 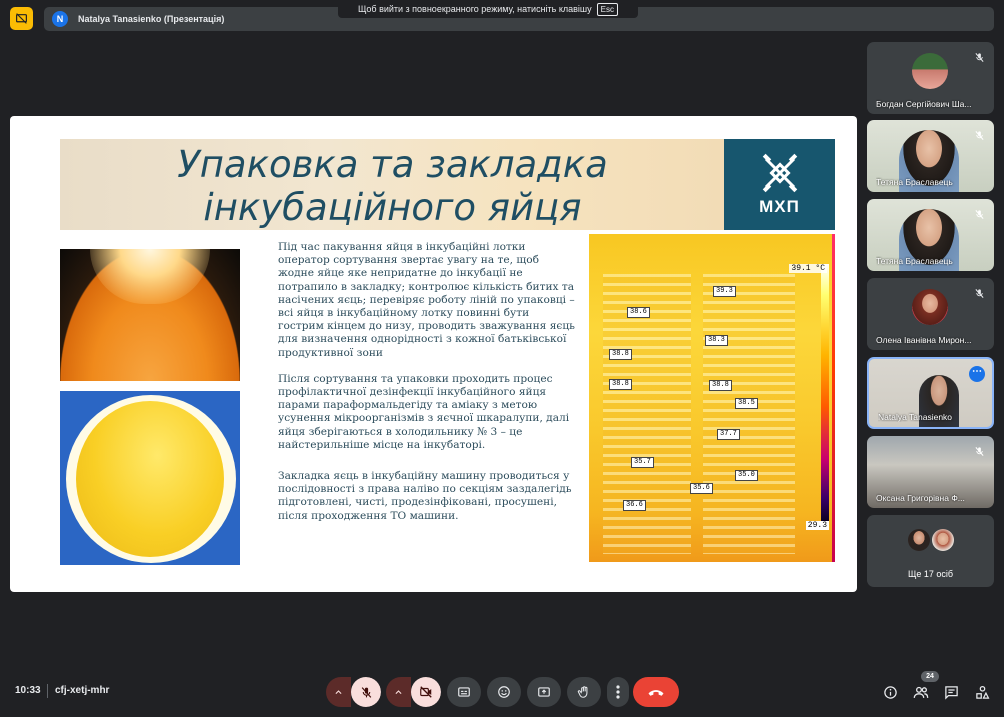 I want to click on camera-toggle-button, so click(x=426, y=692).